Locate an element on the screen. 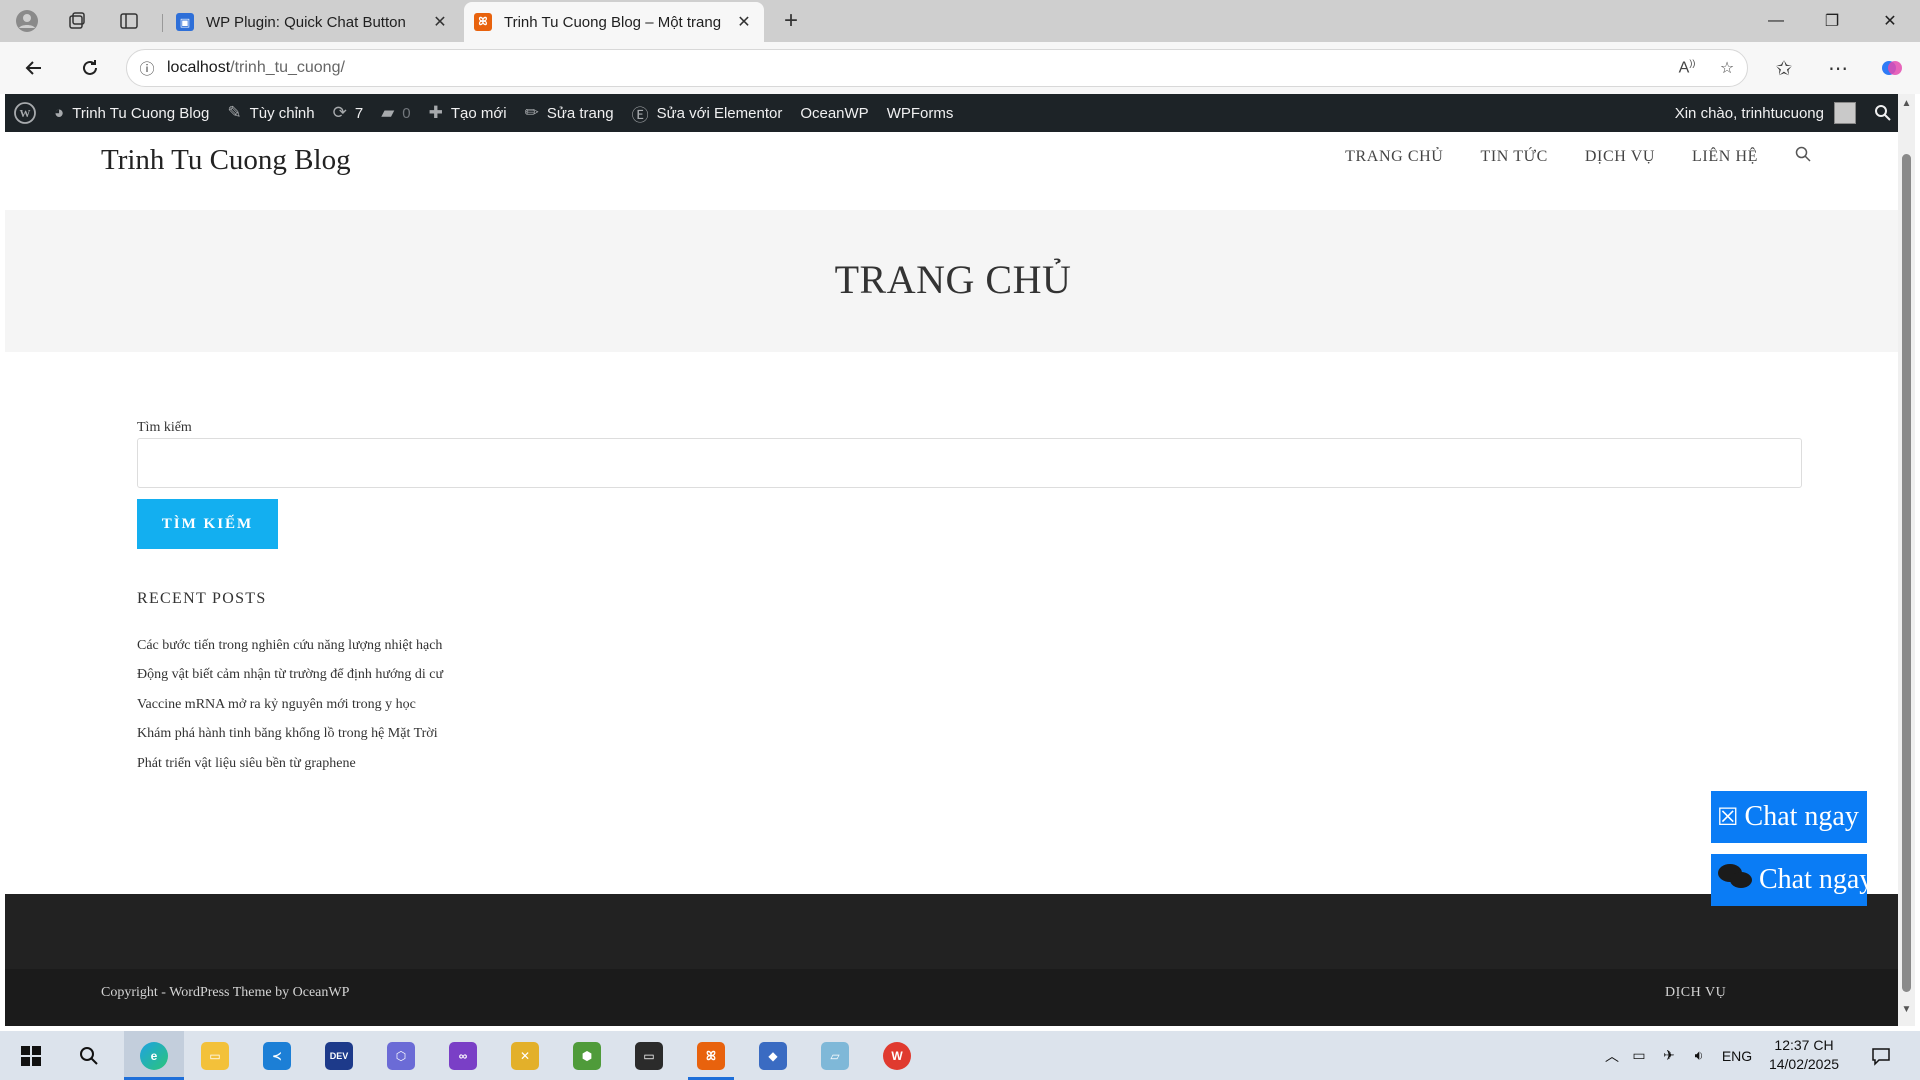 The width and height of the screenshot is (1920, 1080). close-window-button: ✕ is located at coordinates (1890, 21).